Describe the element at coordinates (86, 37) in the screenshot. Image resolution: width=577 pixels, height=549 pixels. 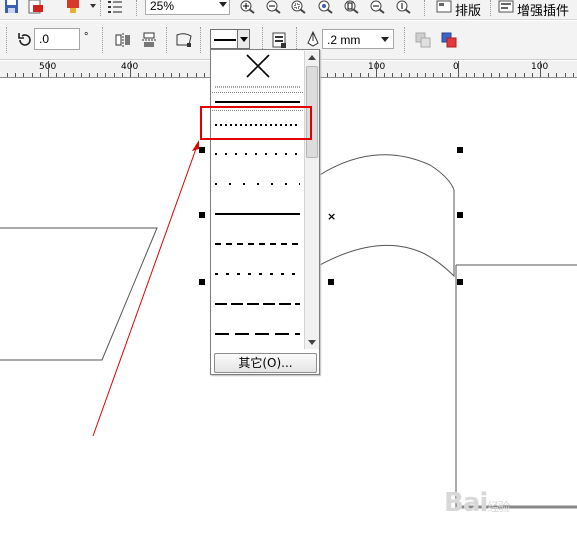
I see `degree-symbol: °` at that location.